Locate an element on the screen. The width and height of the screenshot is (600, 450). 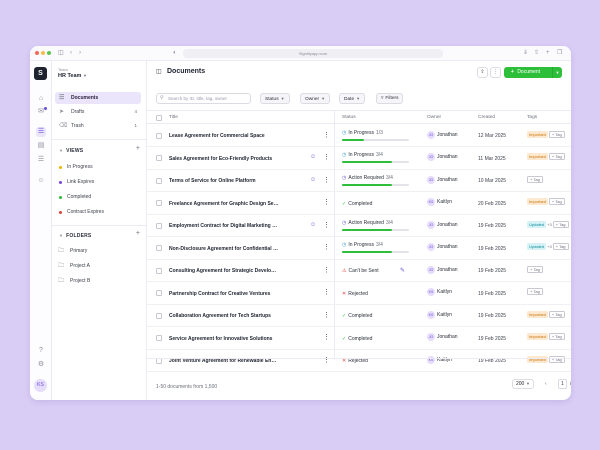
sidebar-toggle-icon: ◫ is located at coordinates (61, 53).